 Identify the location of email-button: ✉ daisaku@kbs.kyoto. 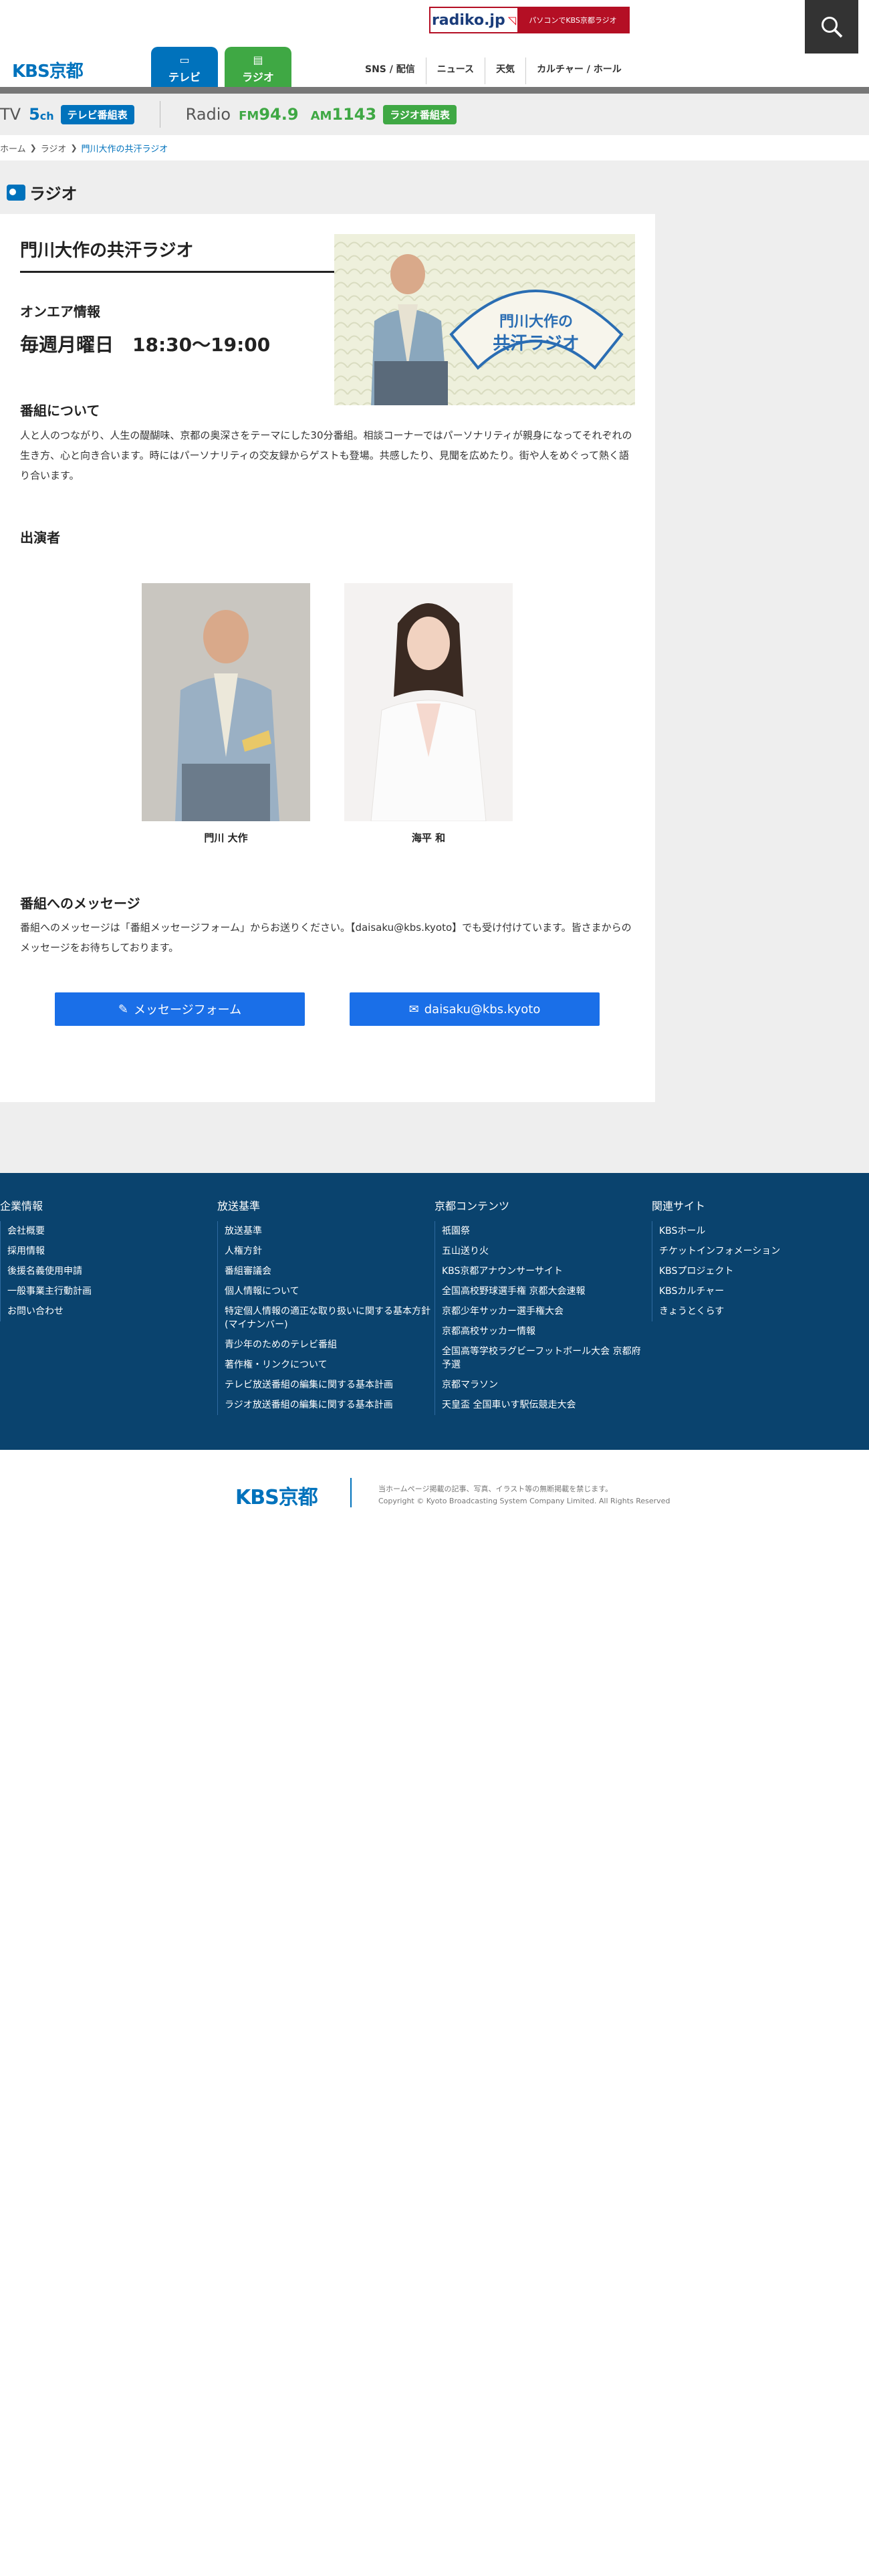
(475, 1009).